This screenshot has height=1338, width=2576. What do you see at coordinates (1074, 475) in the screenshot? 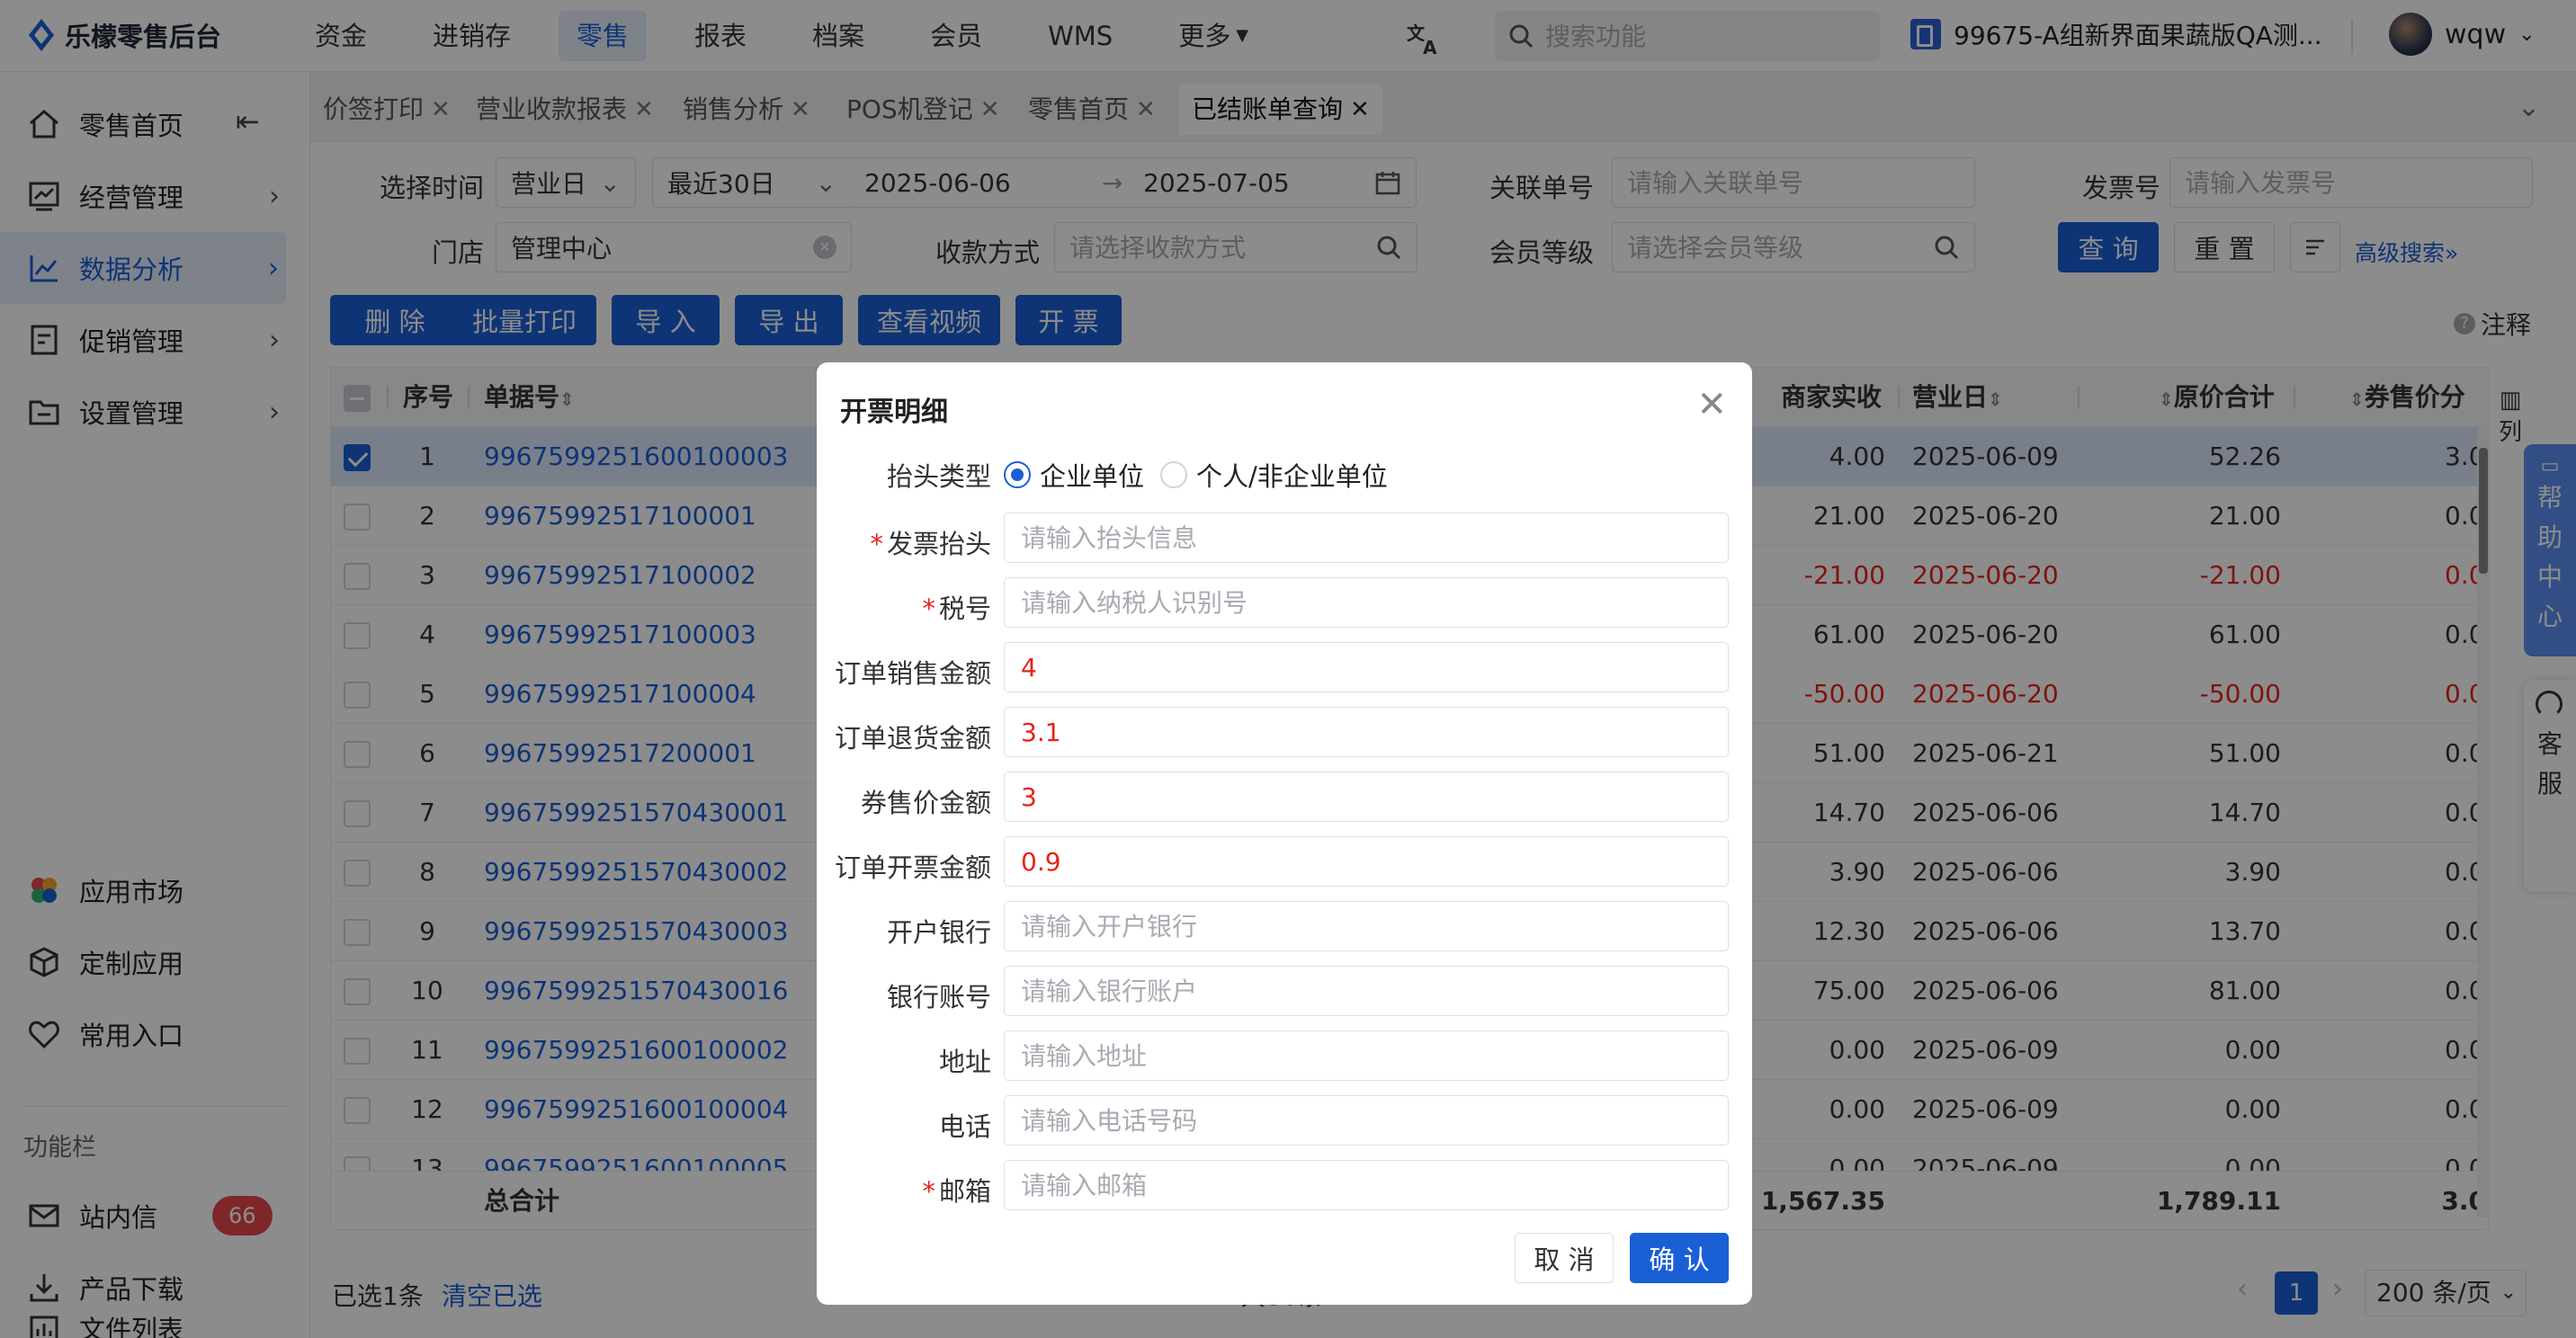
I see `radio-enterprise: 企业单位` at bounding box center [1074, 475].